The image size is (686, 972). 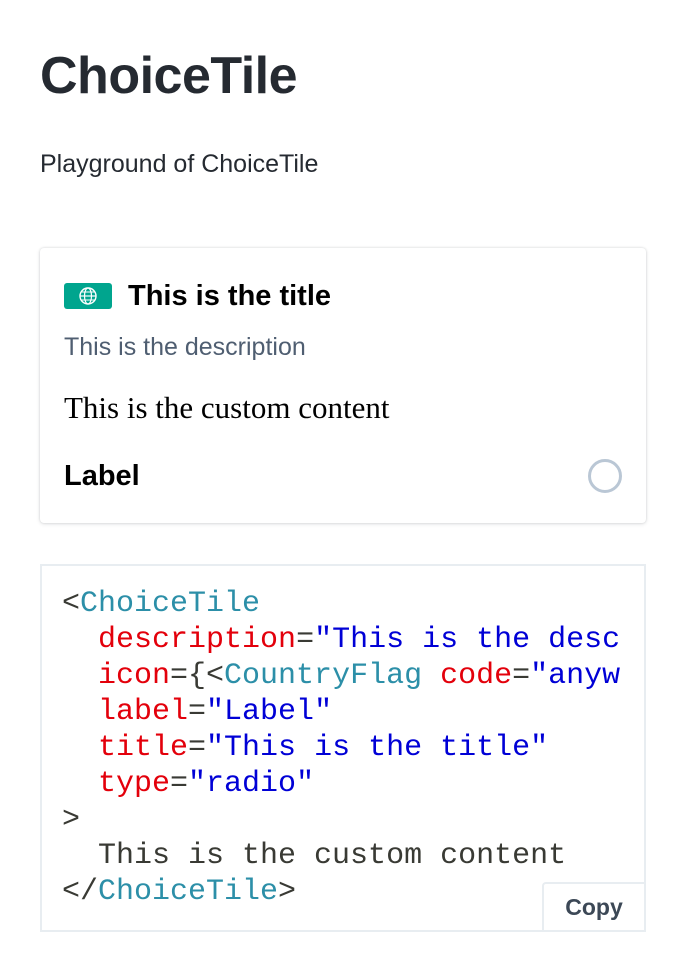 What do you see at coordinates (227, 407) in the screenshot?
I see `tile-custom-content: This is the custom content` at bounding box center [227, 407].